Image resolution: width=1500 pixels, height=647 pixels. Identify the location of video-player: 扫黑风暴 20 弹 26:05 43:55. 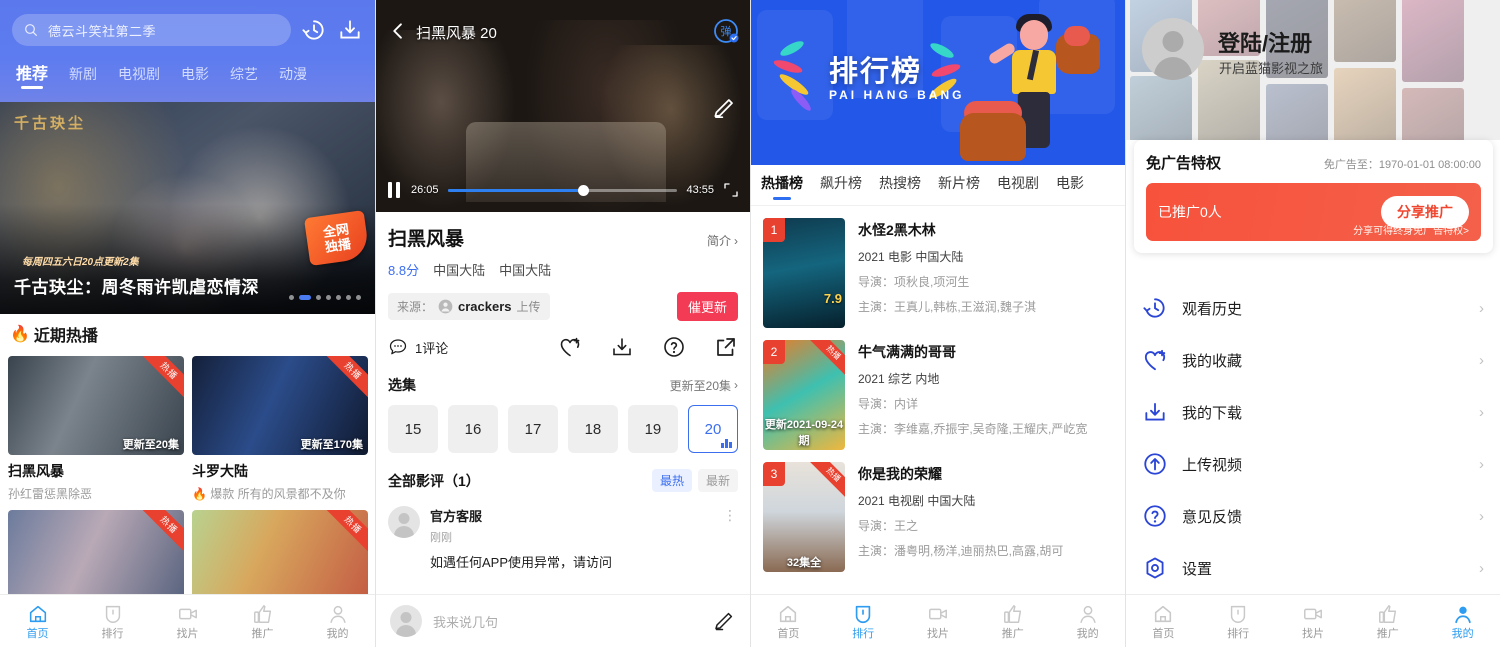
(563, 106).